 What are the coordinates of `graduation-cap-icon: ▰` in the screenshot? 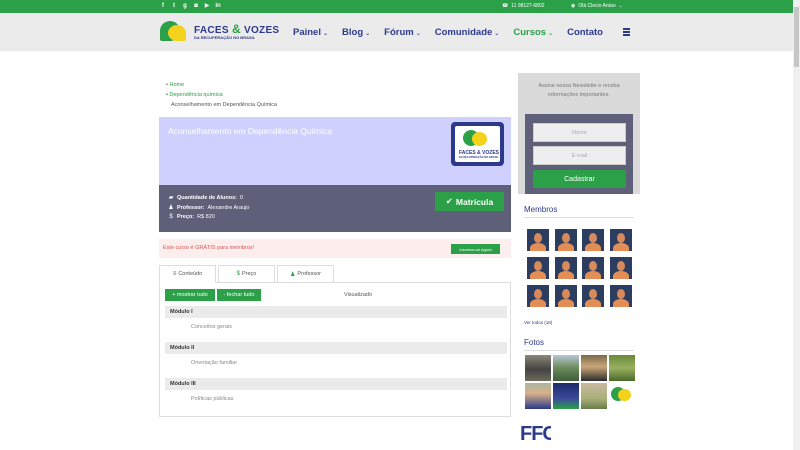 It's located at (171, 198).